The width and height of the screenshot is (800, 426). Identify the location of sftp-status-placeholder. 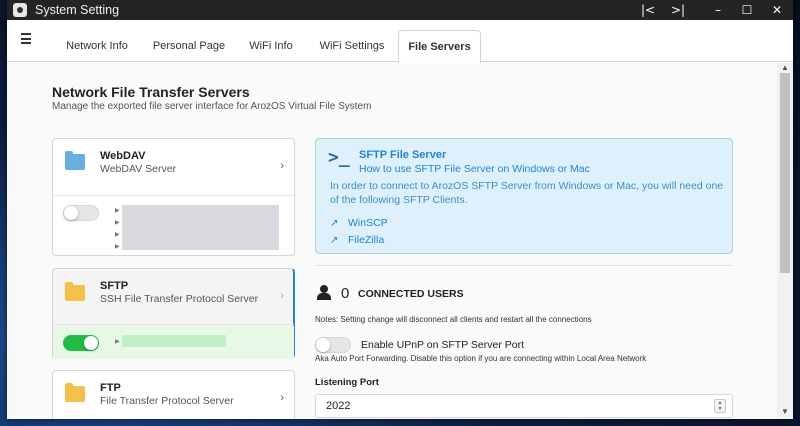
(174, 341).